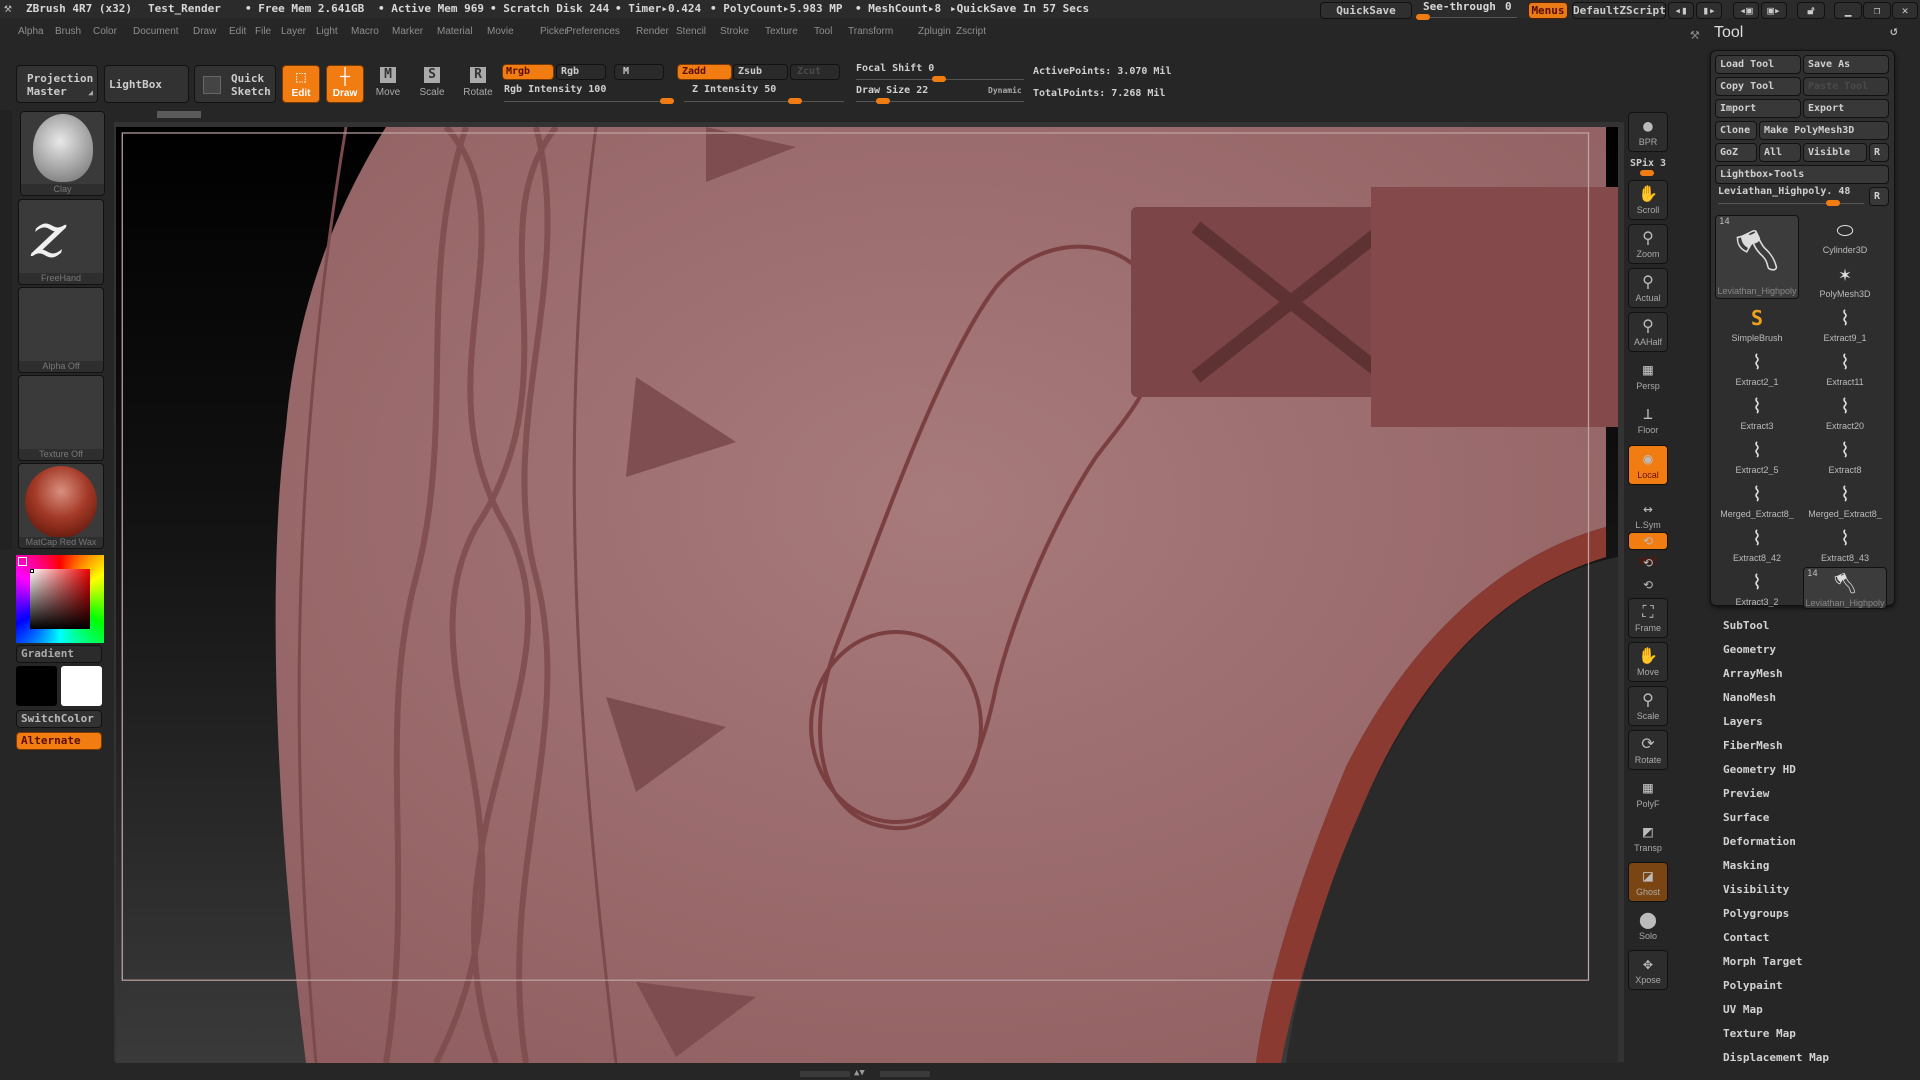 The width and height of the screenshot is (1920, 1080). What do you see at coordinates (365, 31) in the screenshot?
I see `menu-macro: Macro` at bounding box center [365, 31].